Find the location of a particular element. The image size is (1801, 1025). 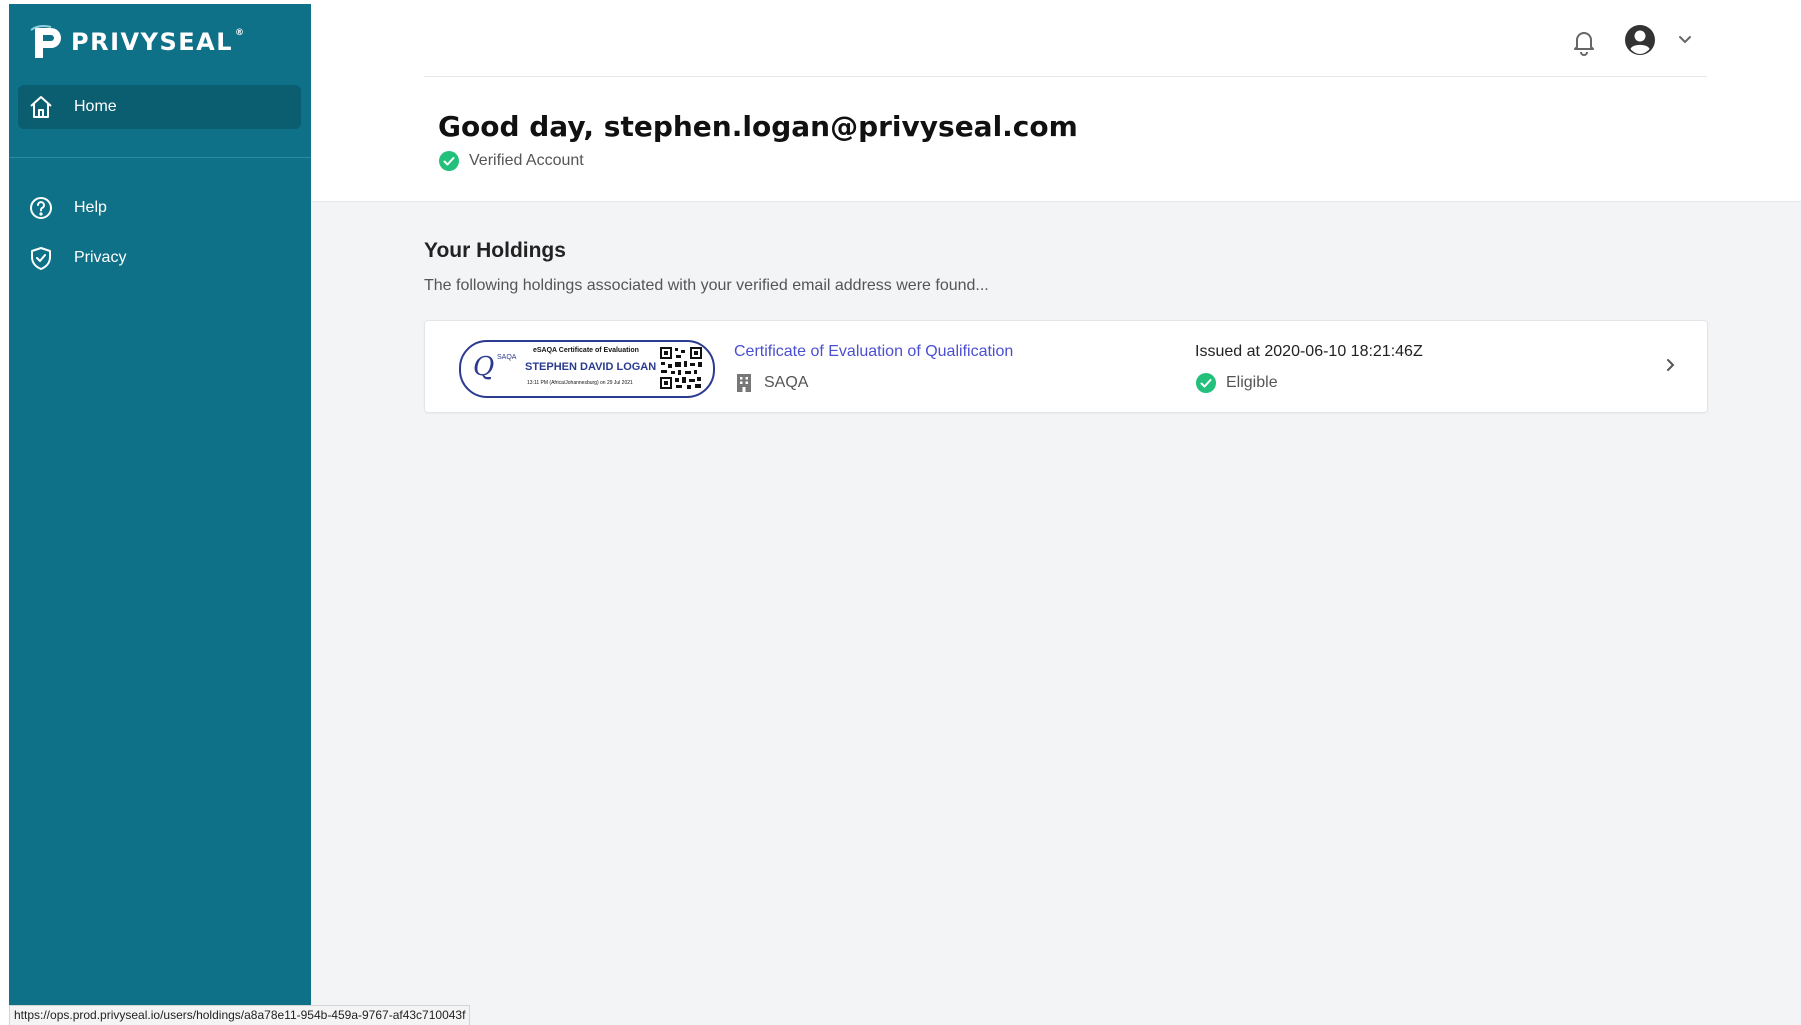

privyseal-logo-icon is located at coordinates (45, 41).